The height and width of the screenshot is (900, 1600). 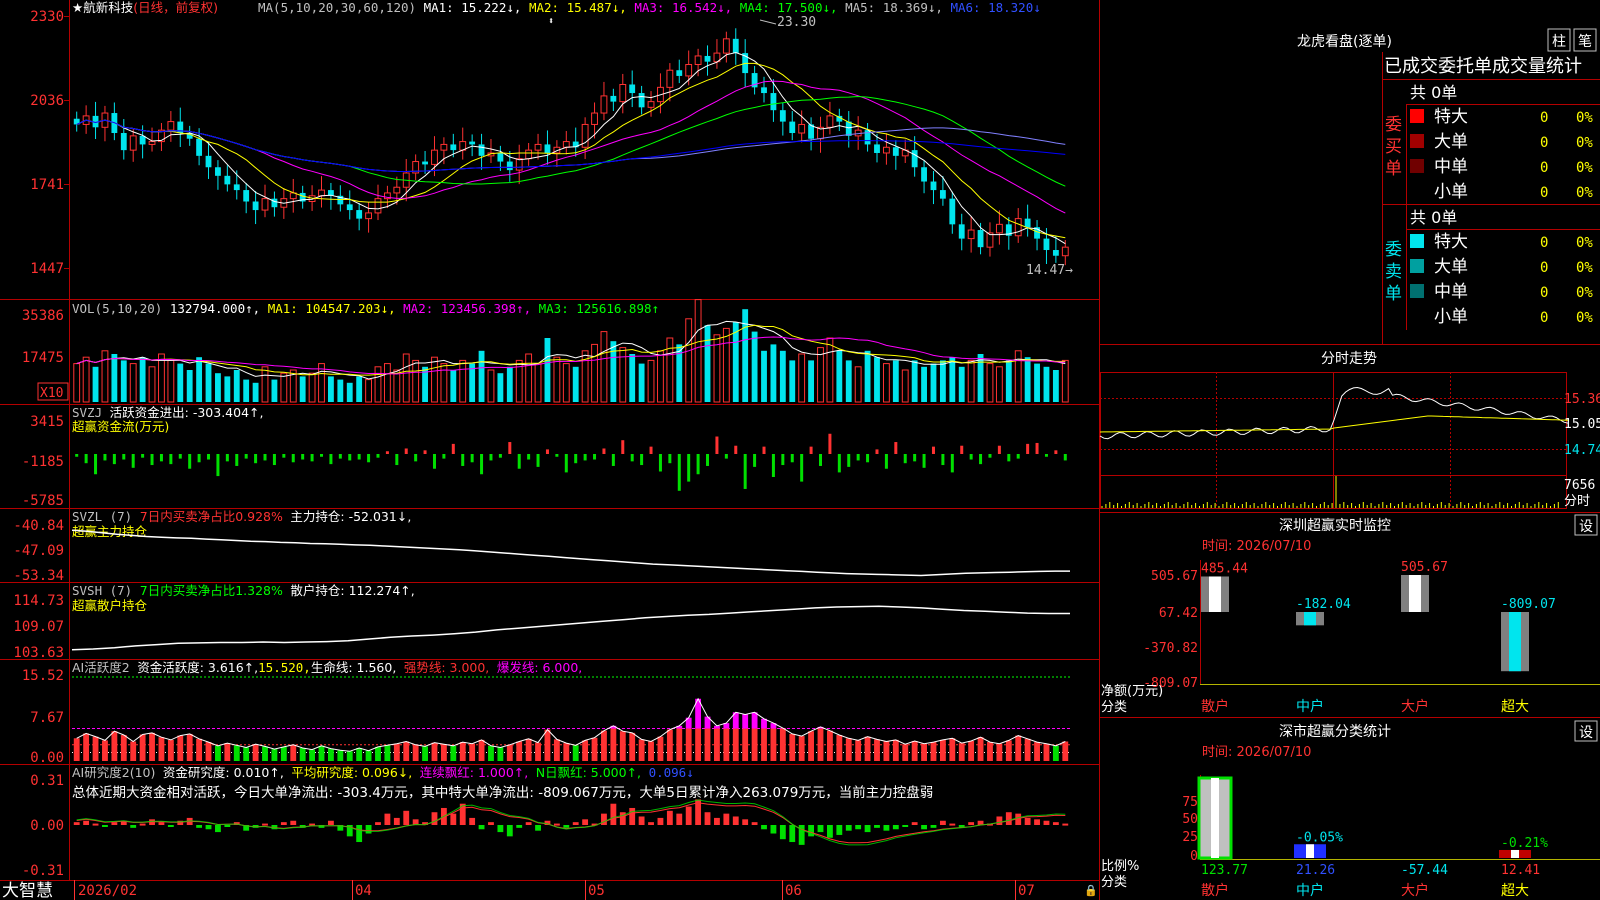 I want to click on order-swatch, so click(x=1417, y=116).